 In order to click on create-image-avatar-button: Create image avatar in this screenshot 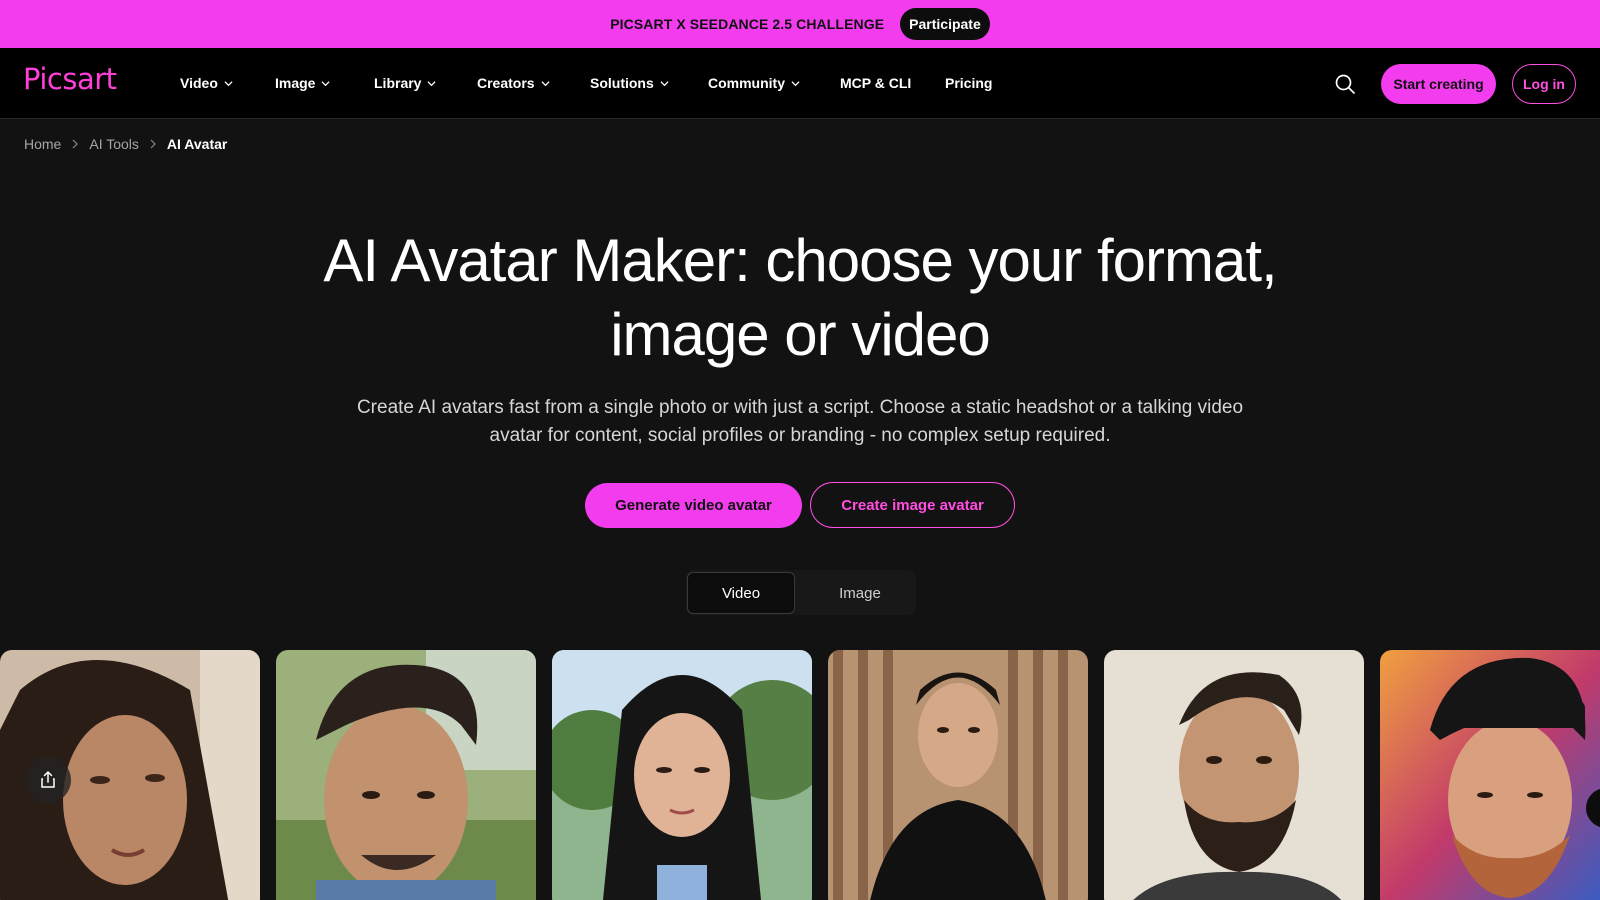, I will do `click(912, 505)`.